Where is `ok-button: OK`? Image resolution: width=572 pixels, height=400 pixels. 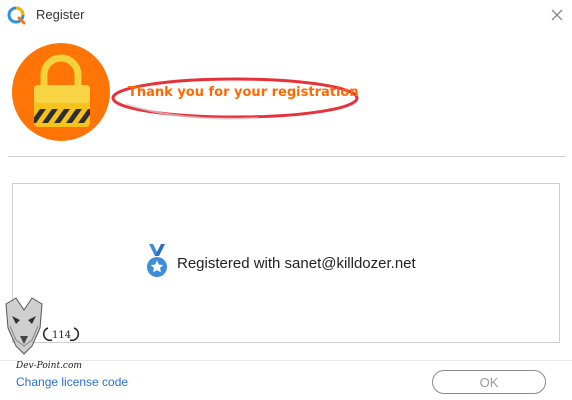 ok-button: OK is located at coordinates (489, 382).